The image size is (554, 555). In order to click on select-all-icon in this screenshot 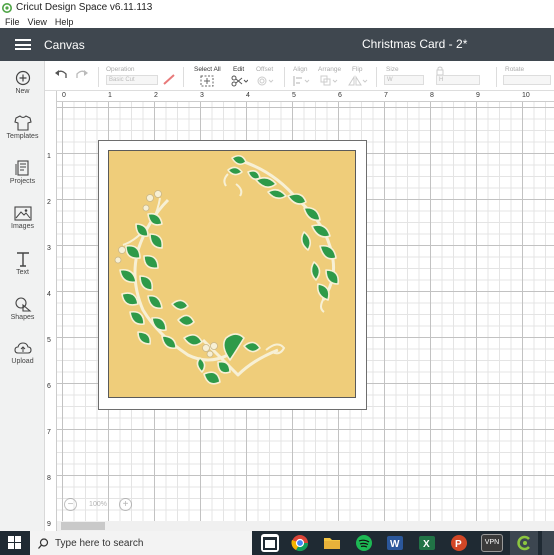, I will do `click(207, 81)`.